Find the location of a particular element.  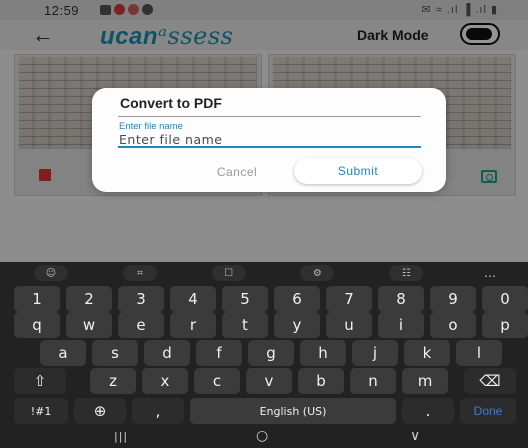

letter-row-1: qwertyuiop is located at coordinates (264, 325).